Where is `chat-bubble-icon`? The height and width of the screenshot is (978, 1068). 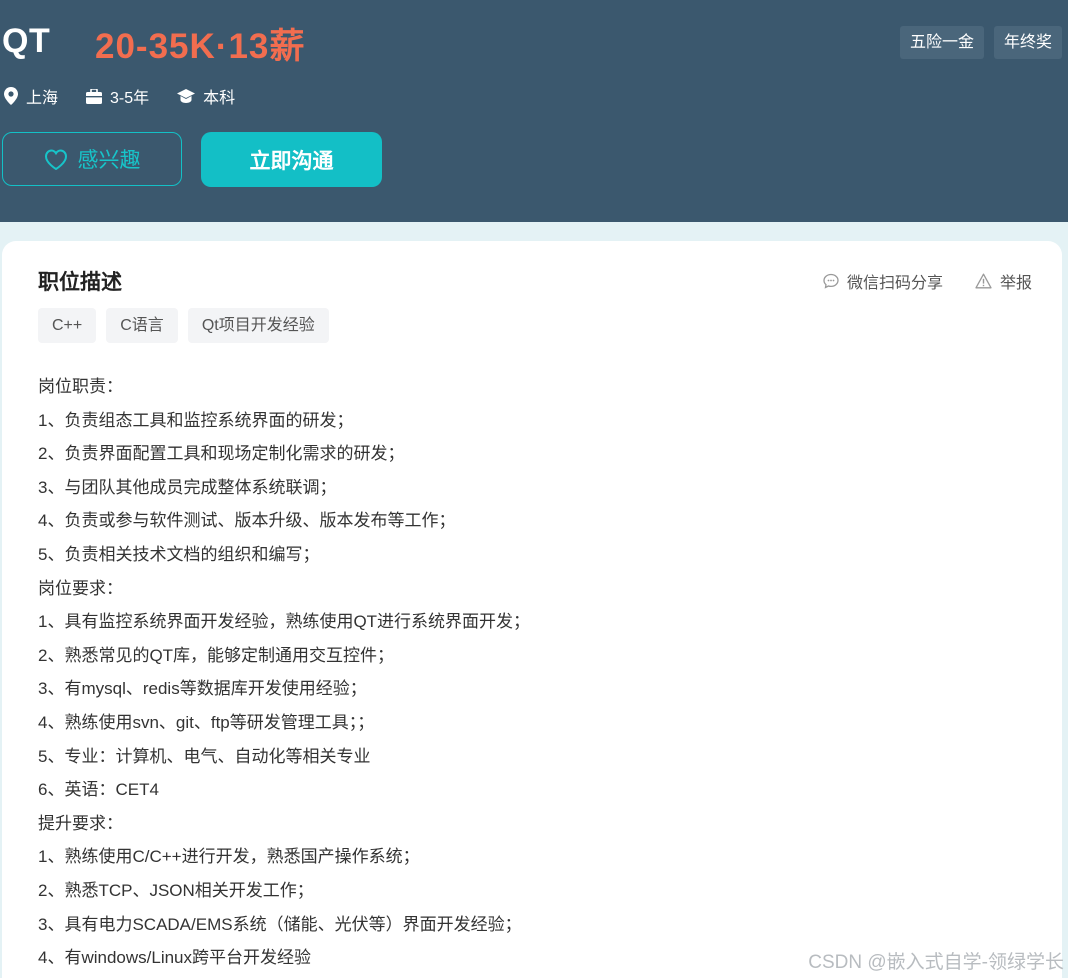 chat-bubble-icon is located at coordinates (831, 281).